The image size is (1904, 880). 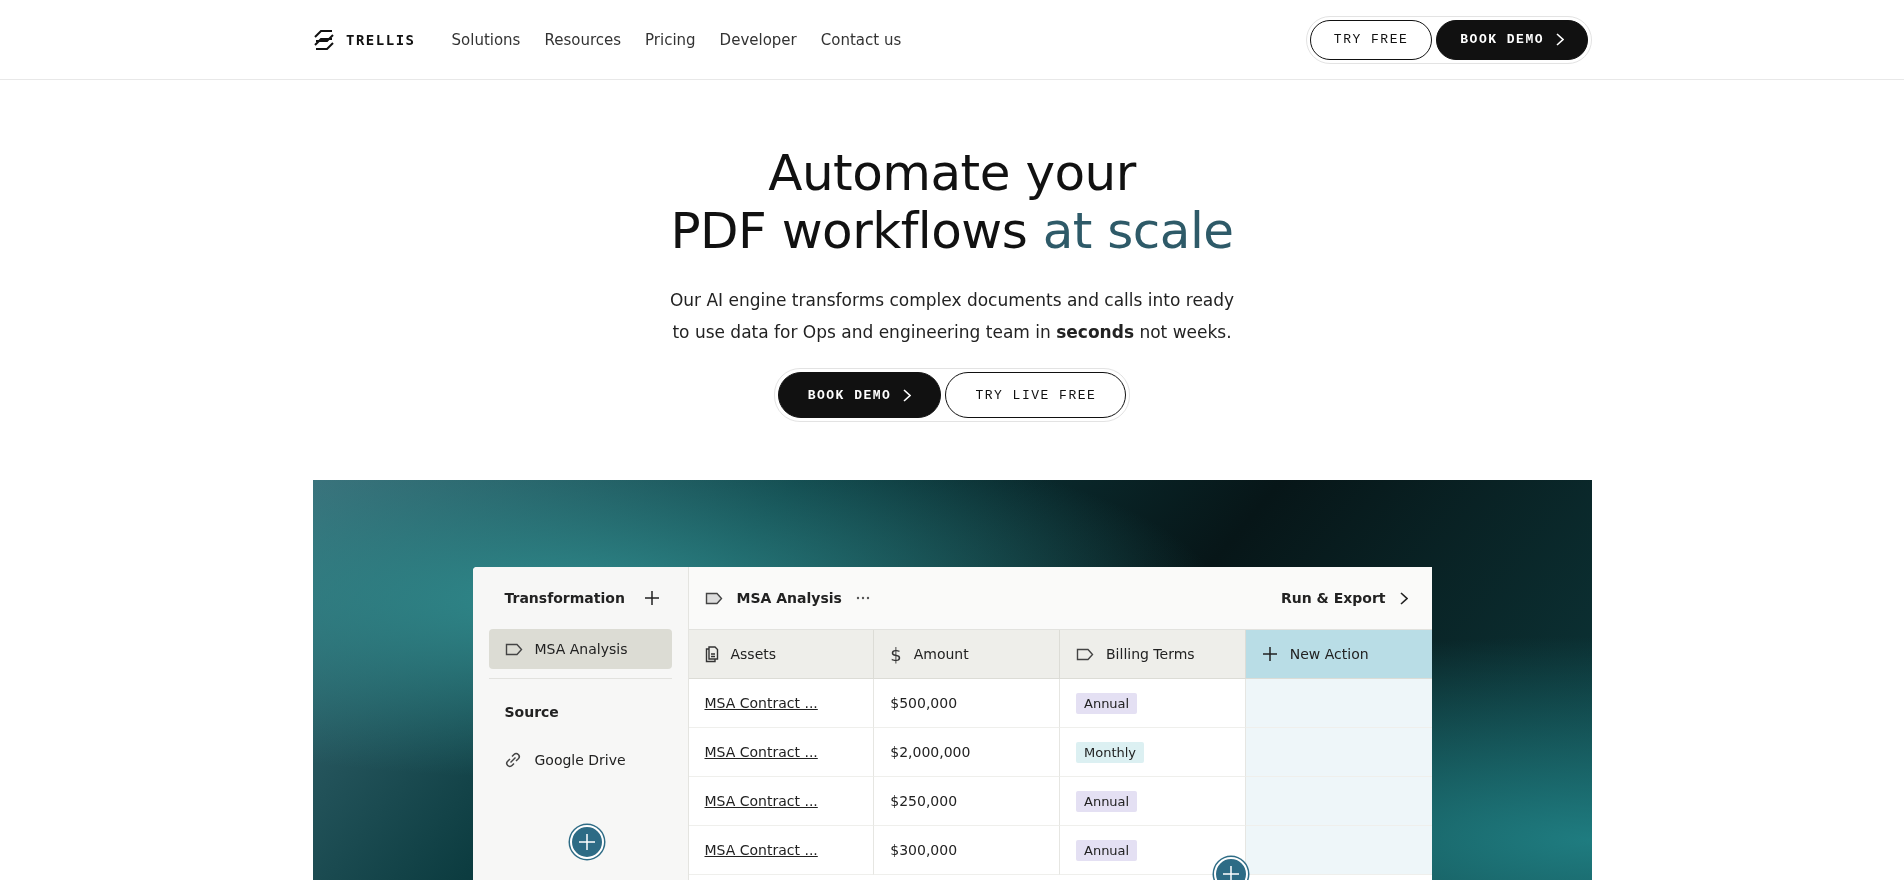 What do you see at coordinates (896, 654) in the screenshot?
I see `currency-symbol: $` at bounding box center [896, 654].